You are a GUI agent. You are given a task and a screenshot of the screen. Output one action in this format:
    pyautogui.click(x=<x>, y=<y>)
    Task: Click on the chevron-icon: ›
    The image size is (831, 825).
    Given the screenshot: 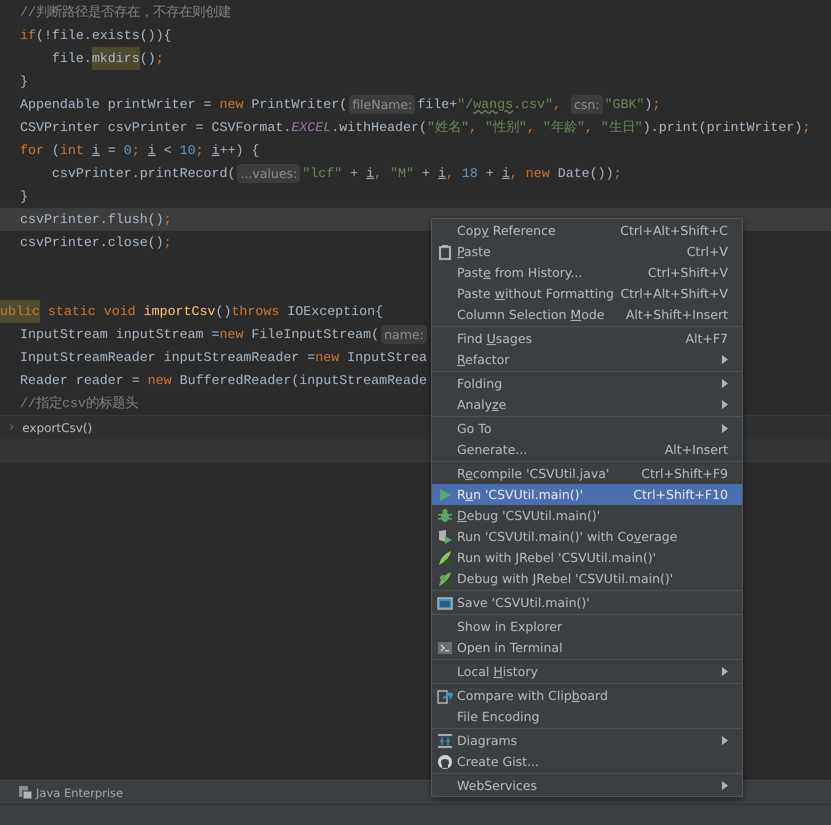 What is the action you would take?
    pyautogui.click(x=11, y=427)
    